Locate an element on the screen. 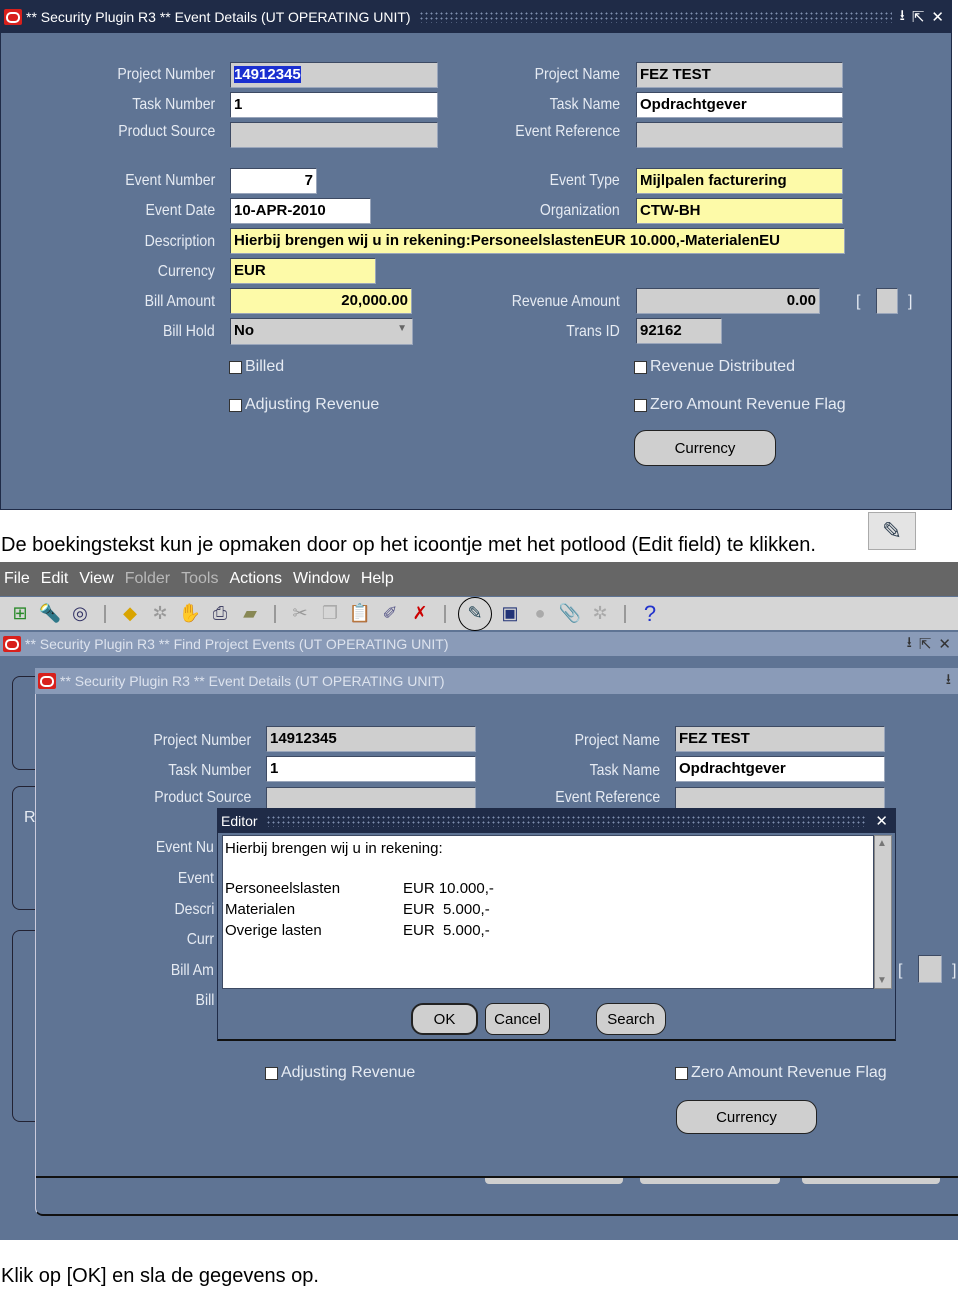  delete-icon: ✗ is located at coordinates (420, 614).